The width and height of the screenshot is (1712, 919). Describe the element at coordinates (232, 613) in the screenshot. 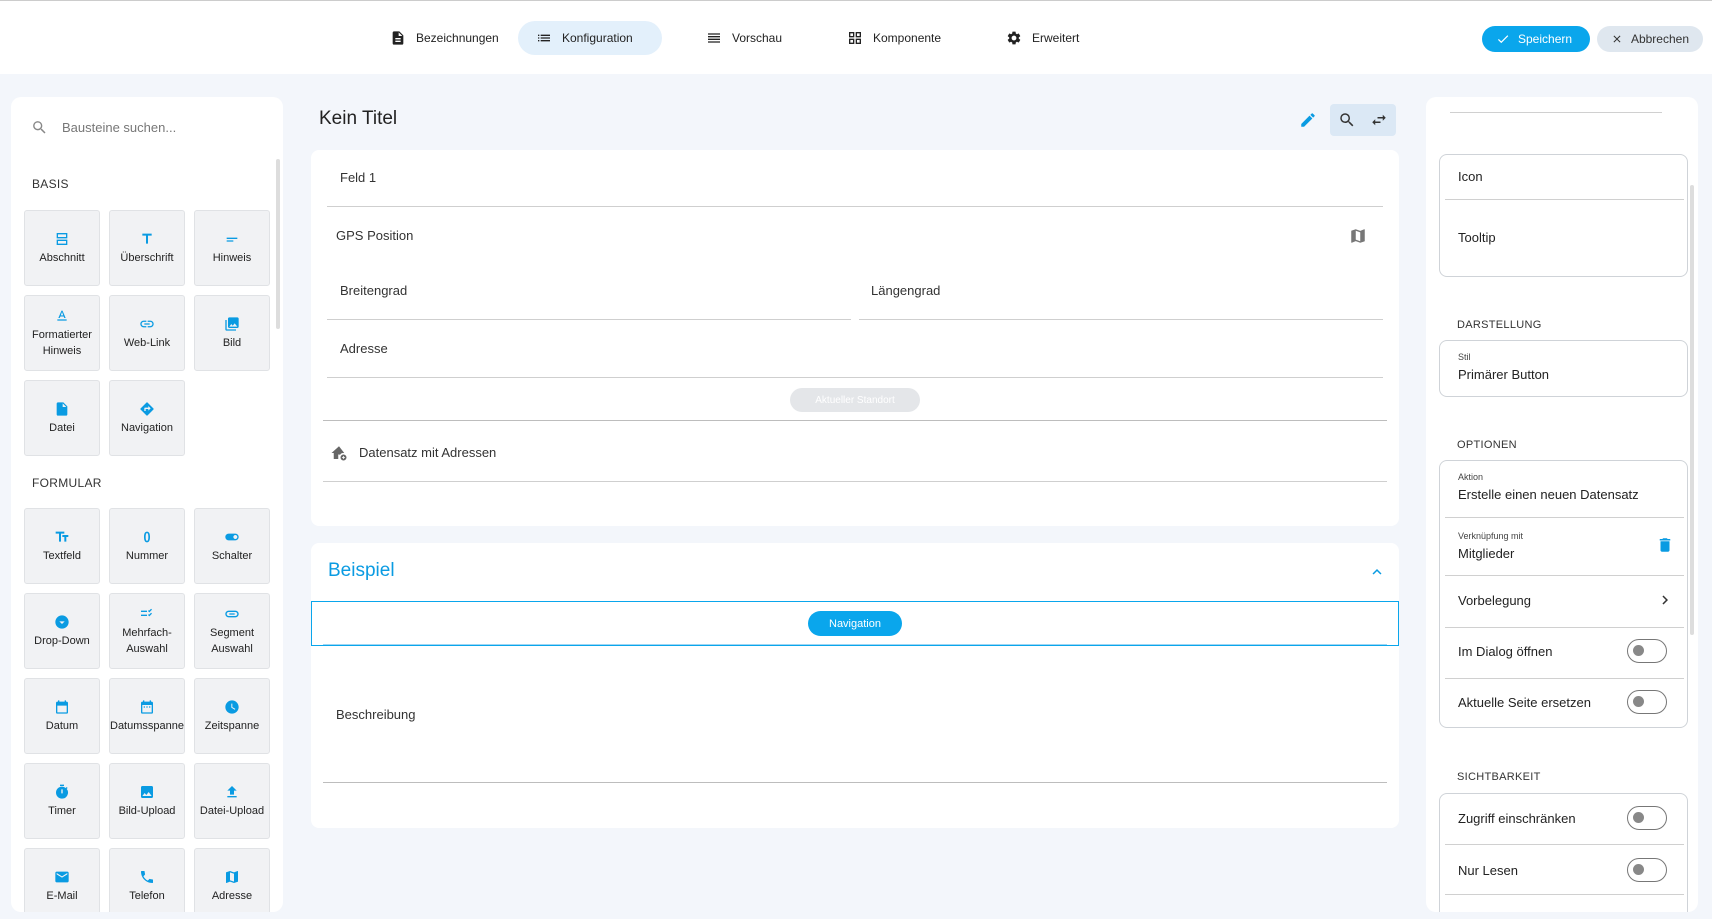

I see `segment-icon` at that location.